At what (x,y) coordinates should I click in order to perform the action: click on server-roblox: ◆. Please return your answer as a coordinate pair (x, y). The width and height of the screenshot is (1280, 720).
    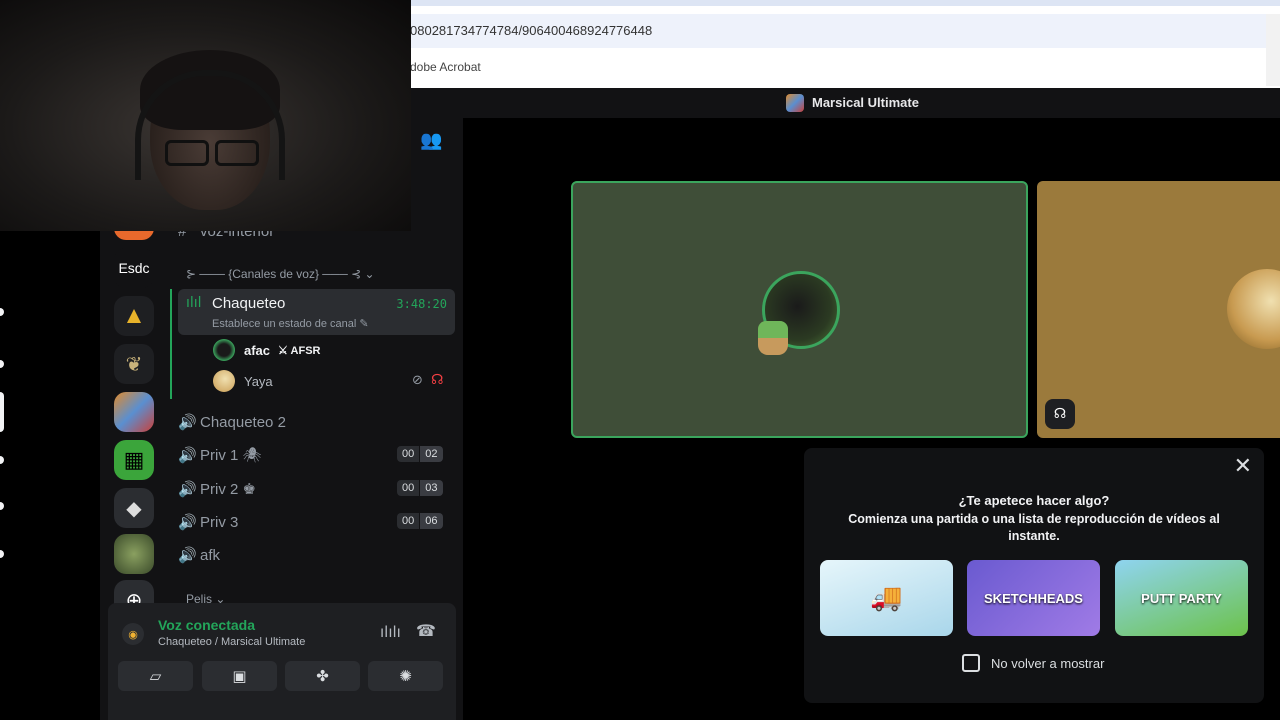
    Looking at the image, I should click on (134, 508).